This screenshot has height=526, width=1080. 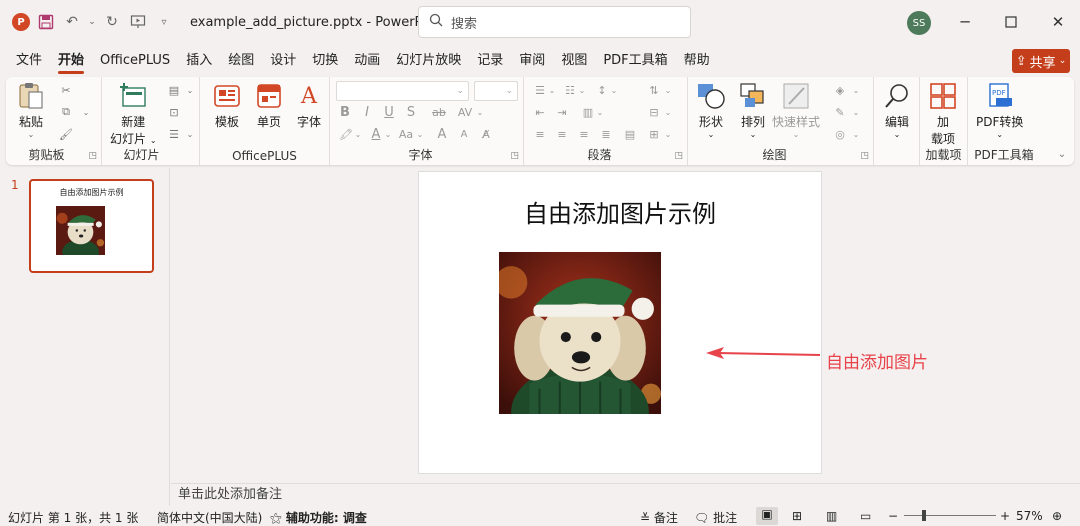 I want to click on bold-button: B, so click(x=345, y=112).